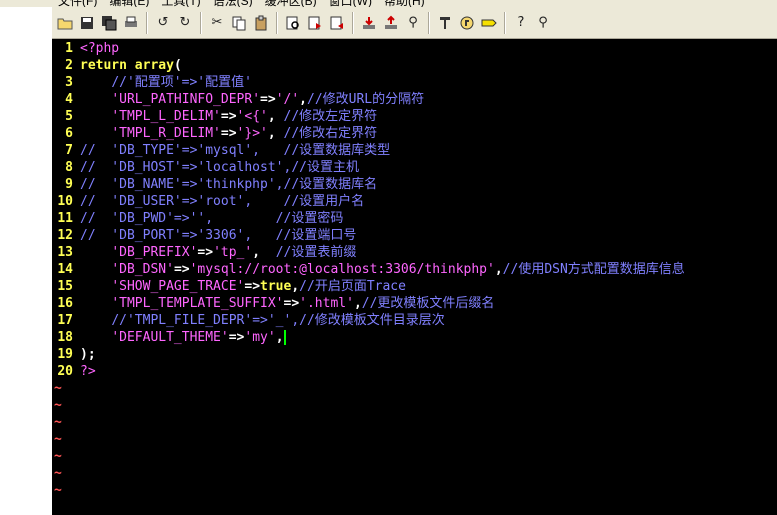  Describe the element at coordinates (330, 116) in the screenshot. I see `code-token: //修改左定界符` at that location.